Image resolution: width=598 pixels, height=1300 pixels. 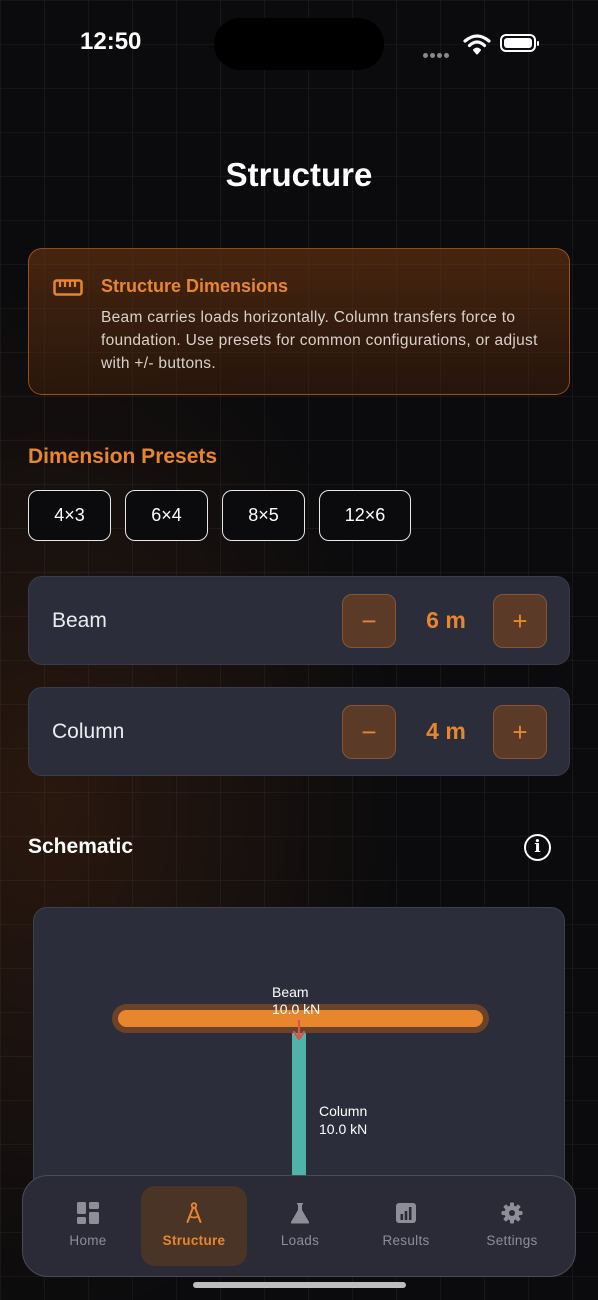 What do you see at coordinates (299, 1030) in the screenshot?
I see `load-arrow-icon` at bounding box center [299, 1030].